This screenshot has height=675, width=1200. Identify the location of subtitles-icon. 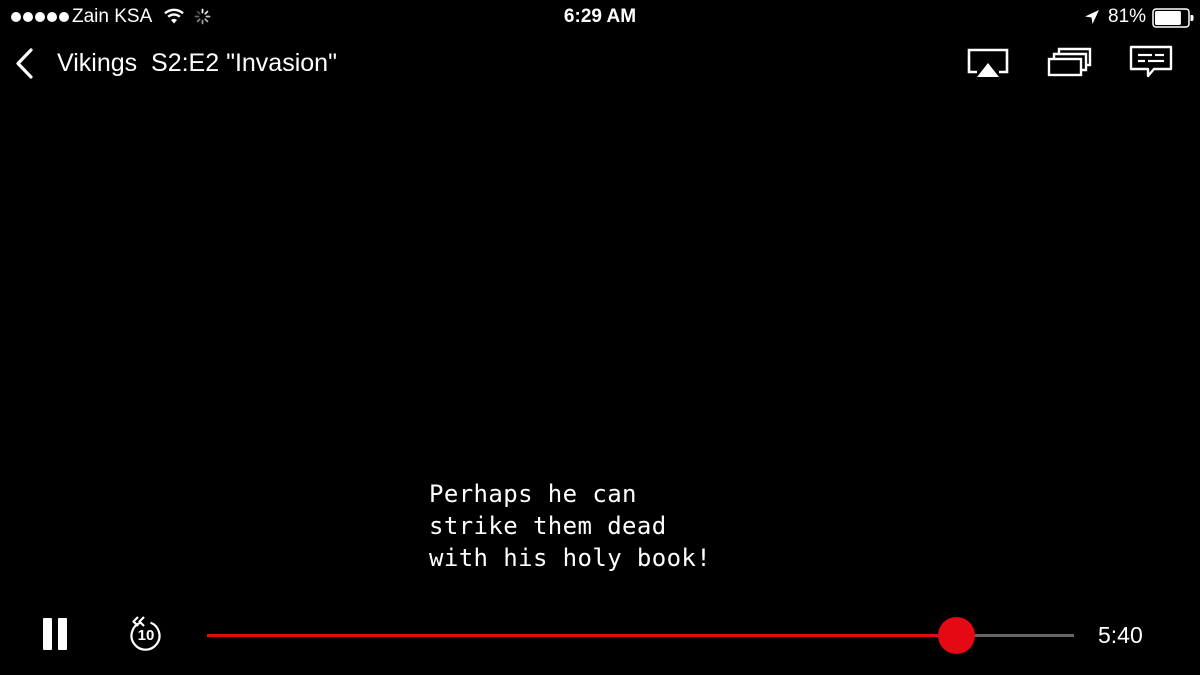
(1151, 61).